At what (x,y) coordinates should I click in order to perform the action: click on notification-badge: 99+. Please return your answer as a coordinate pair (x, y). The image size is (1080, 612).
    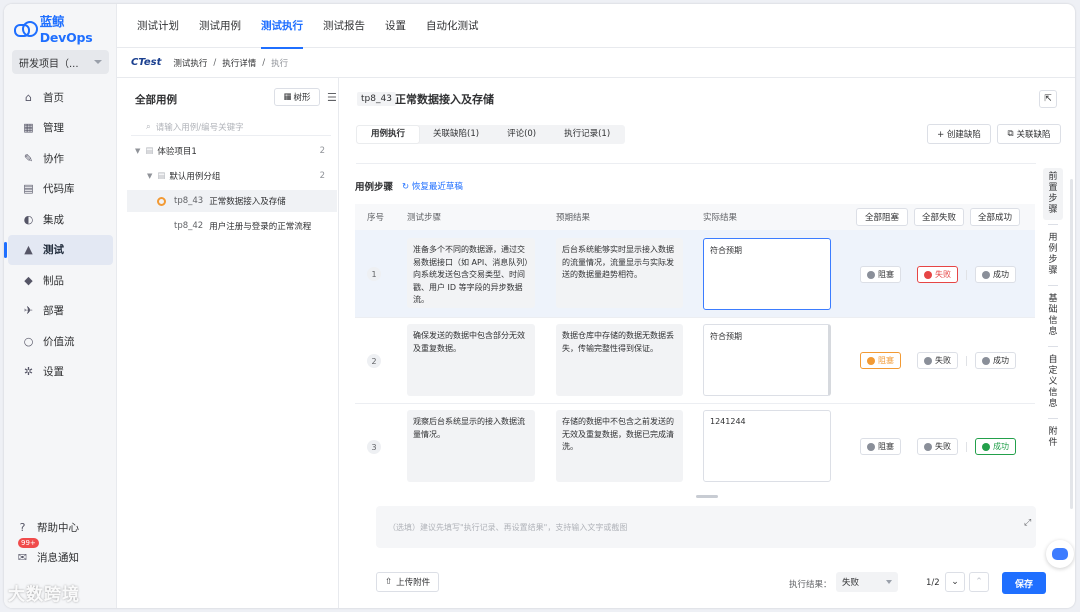
    Looking at the image, I should click on (28, 542).